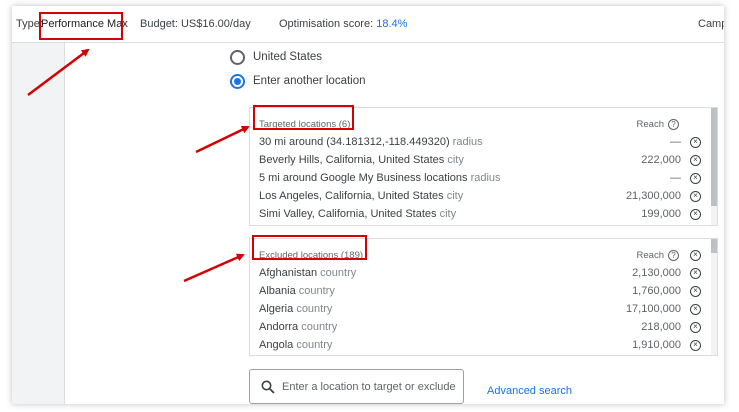 This screenshot has height=412, width=739. I want to click on radio-option-enter-another-location: Enter another location, so click(298, 81).